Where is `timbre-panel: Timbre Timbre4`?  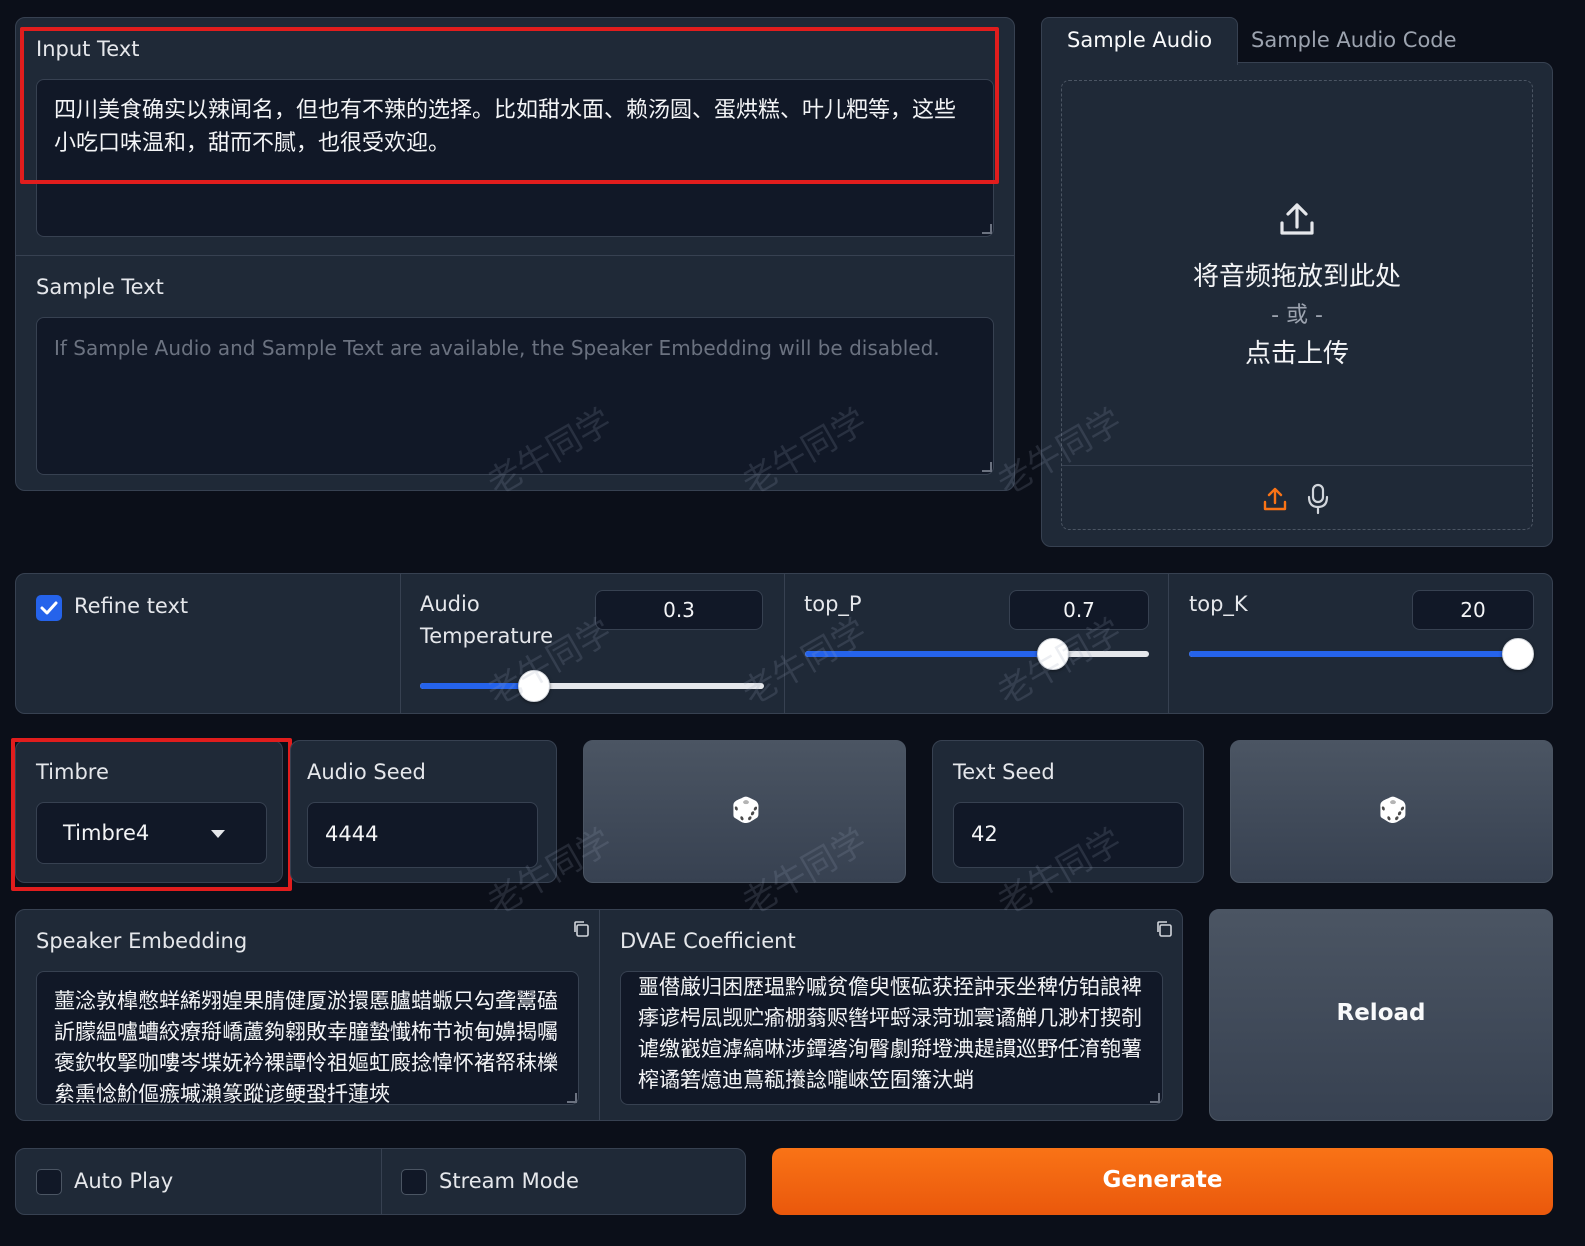
timbre-panel: Timbre Timbre4 is located at coordinates (149, 811).